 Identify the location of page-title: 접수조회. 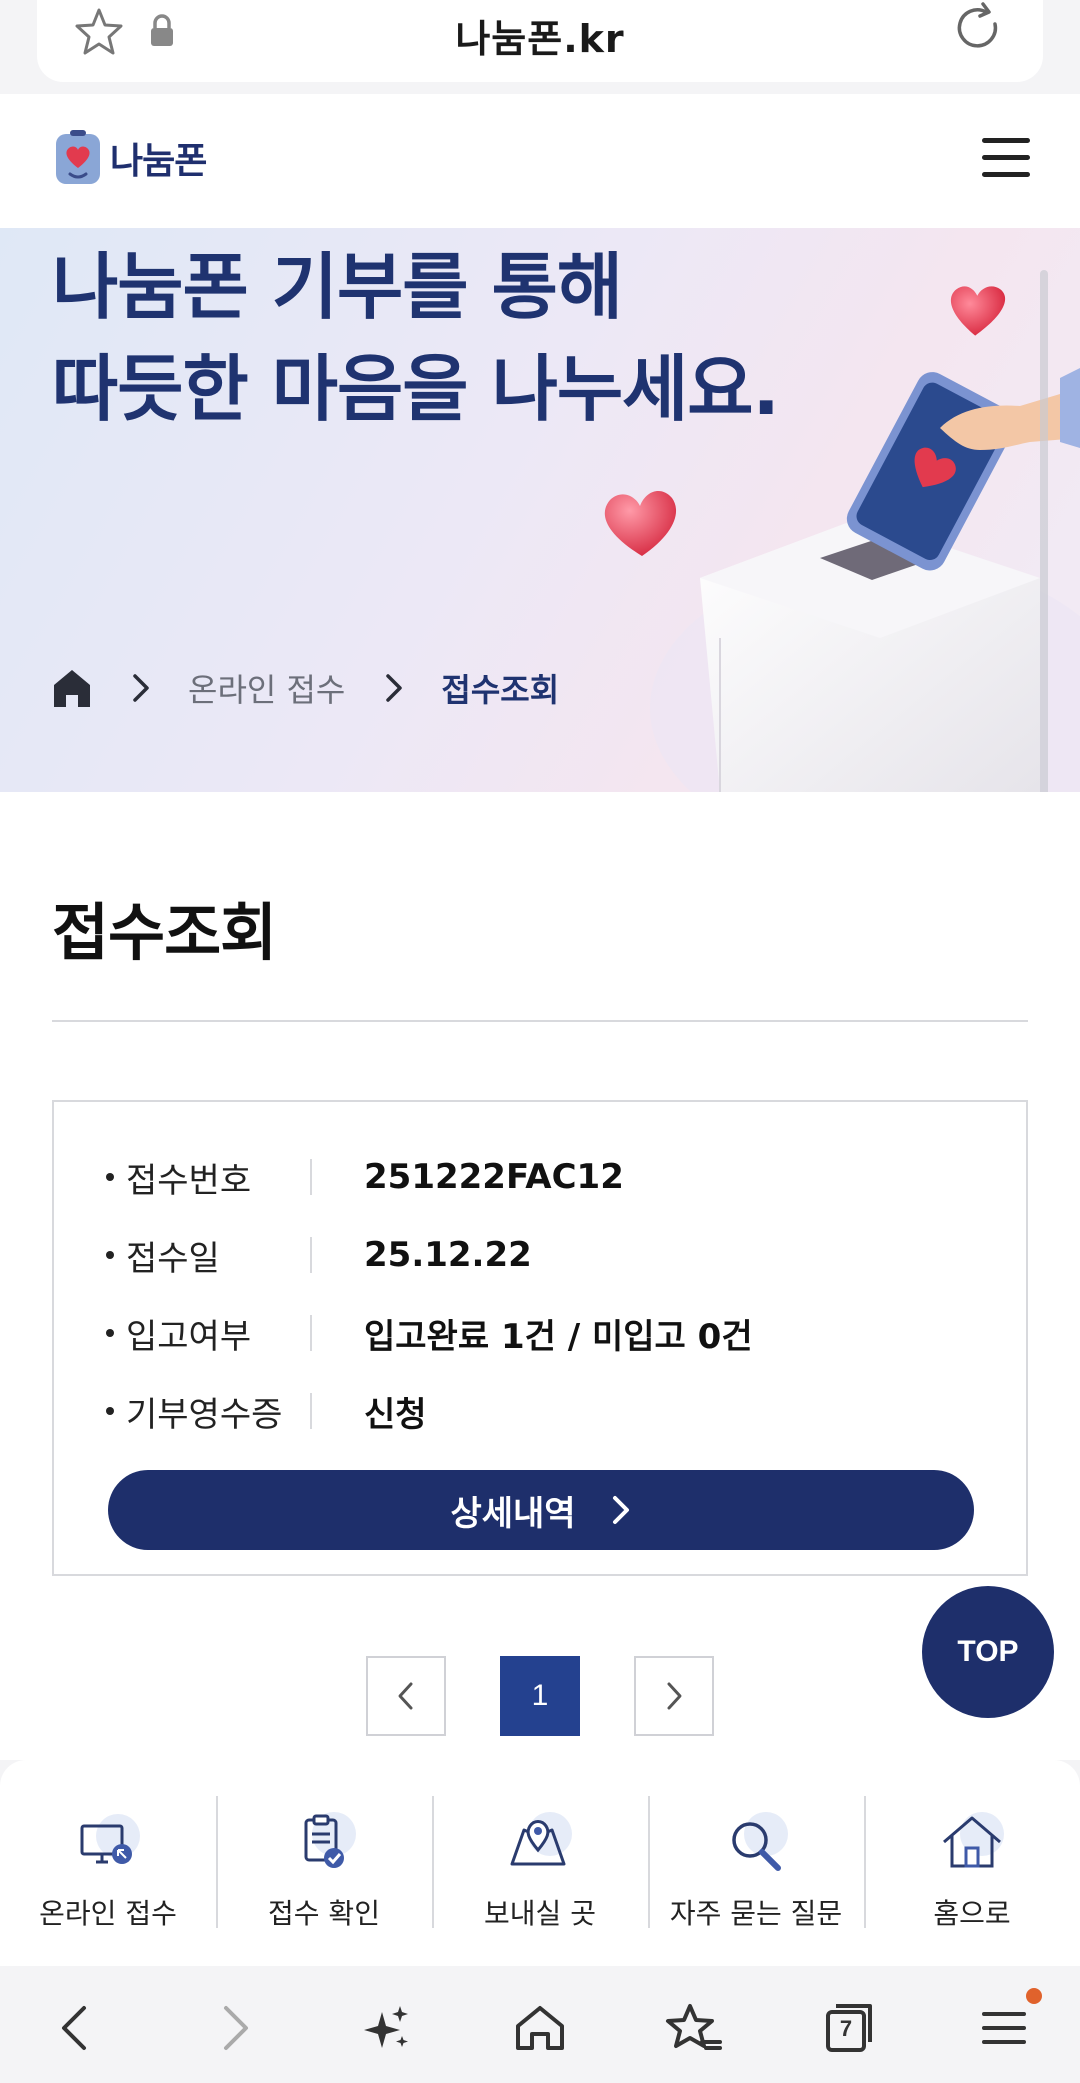
(164, 932).